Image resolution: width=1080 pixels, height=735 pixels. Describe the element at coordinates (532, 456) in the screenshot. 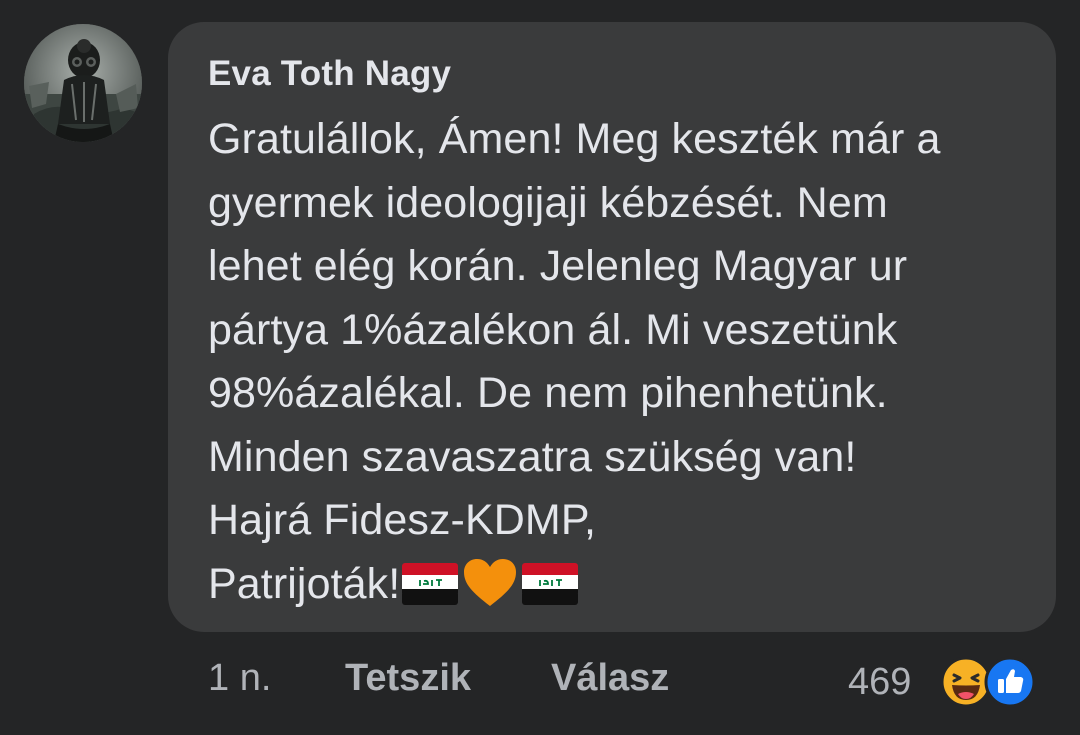

I see `comment-line: Minden szavaszatra szükség van!` at that location.